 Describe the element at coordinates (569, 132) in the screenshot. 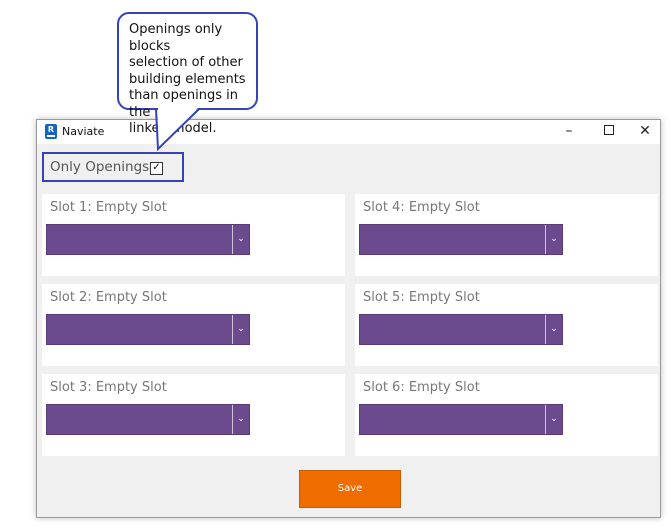

I see `minimize-button: –` at that location.